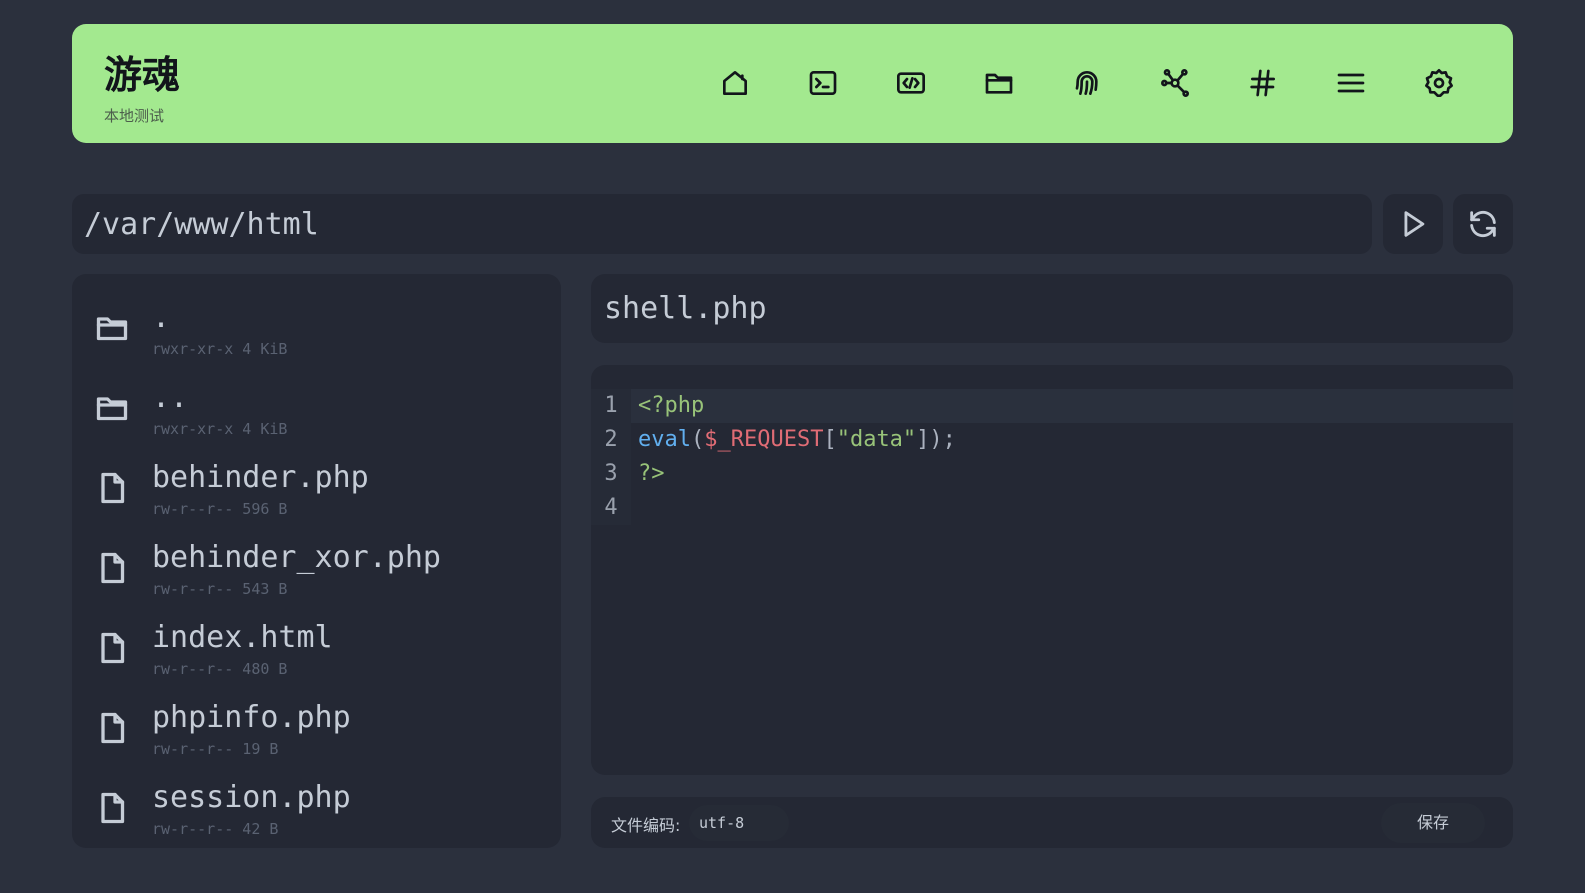 This screenshot has width=1585, height=893. I want to click on list-item: phpinfo.php rw-r--r-- 19 B, so click(316, 716).